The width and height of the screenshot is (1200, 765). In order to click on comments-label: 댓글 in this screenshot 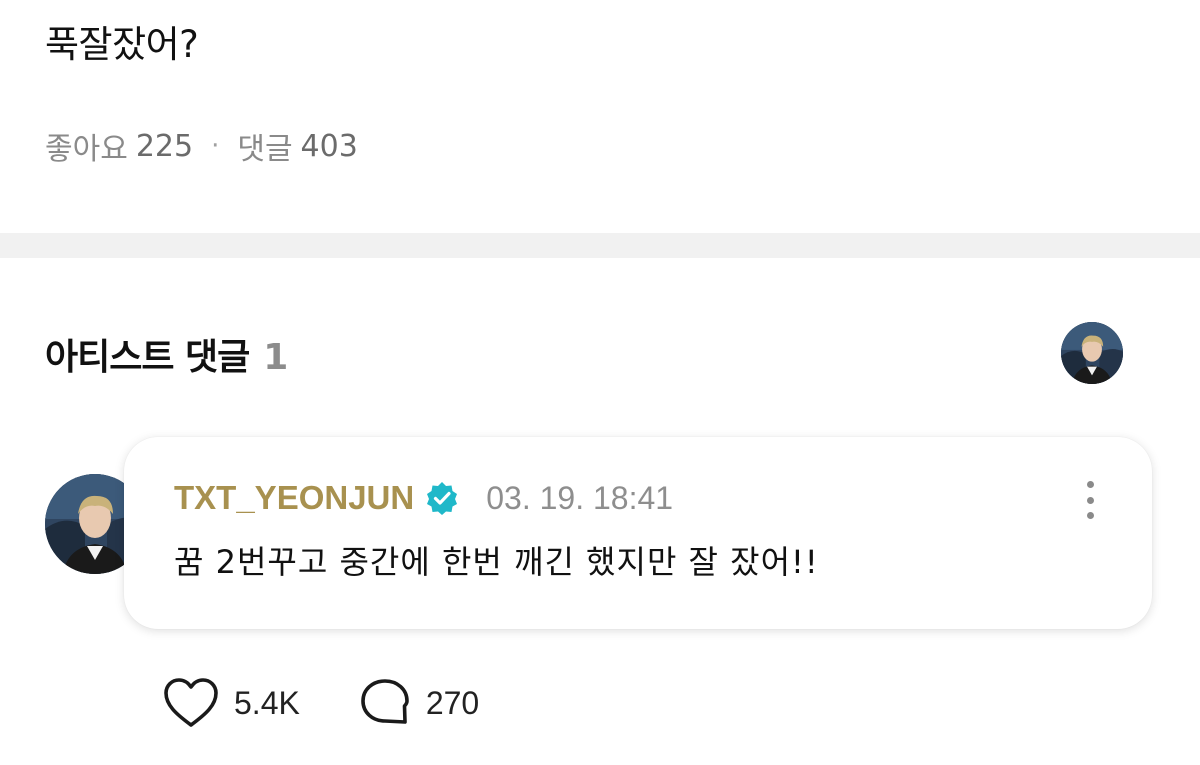, I will do `click(264, 146)`.